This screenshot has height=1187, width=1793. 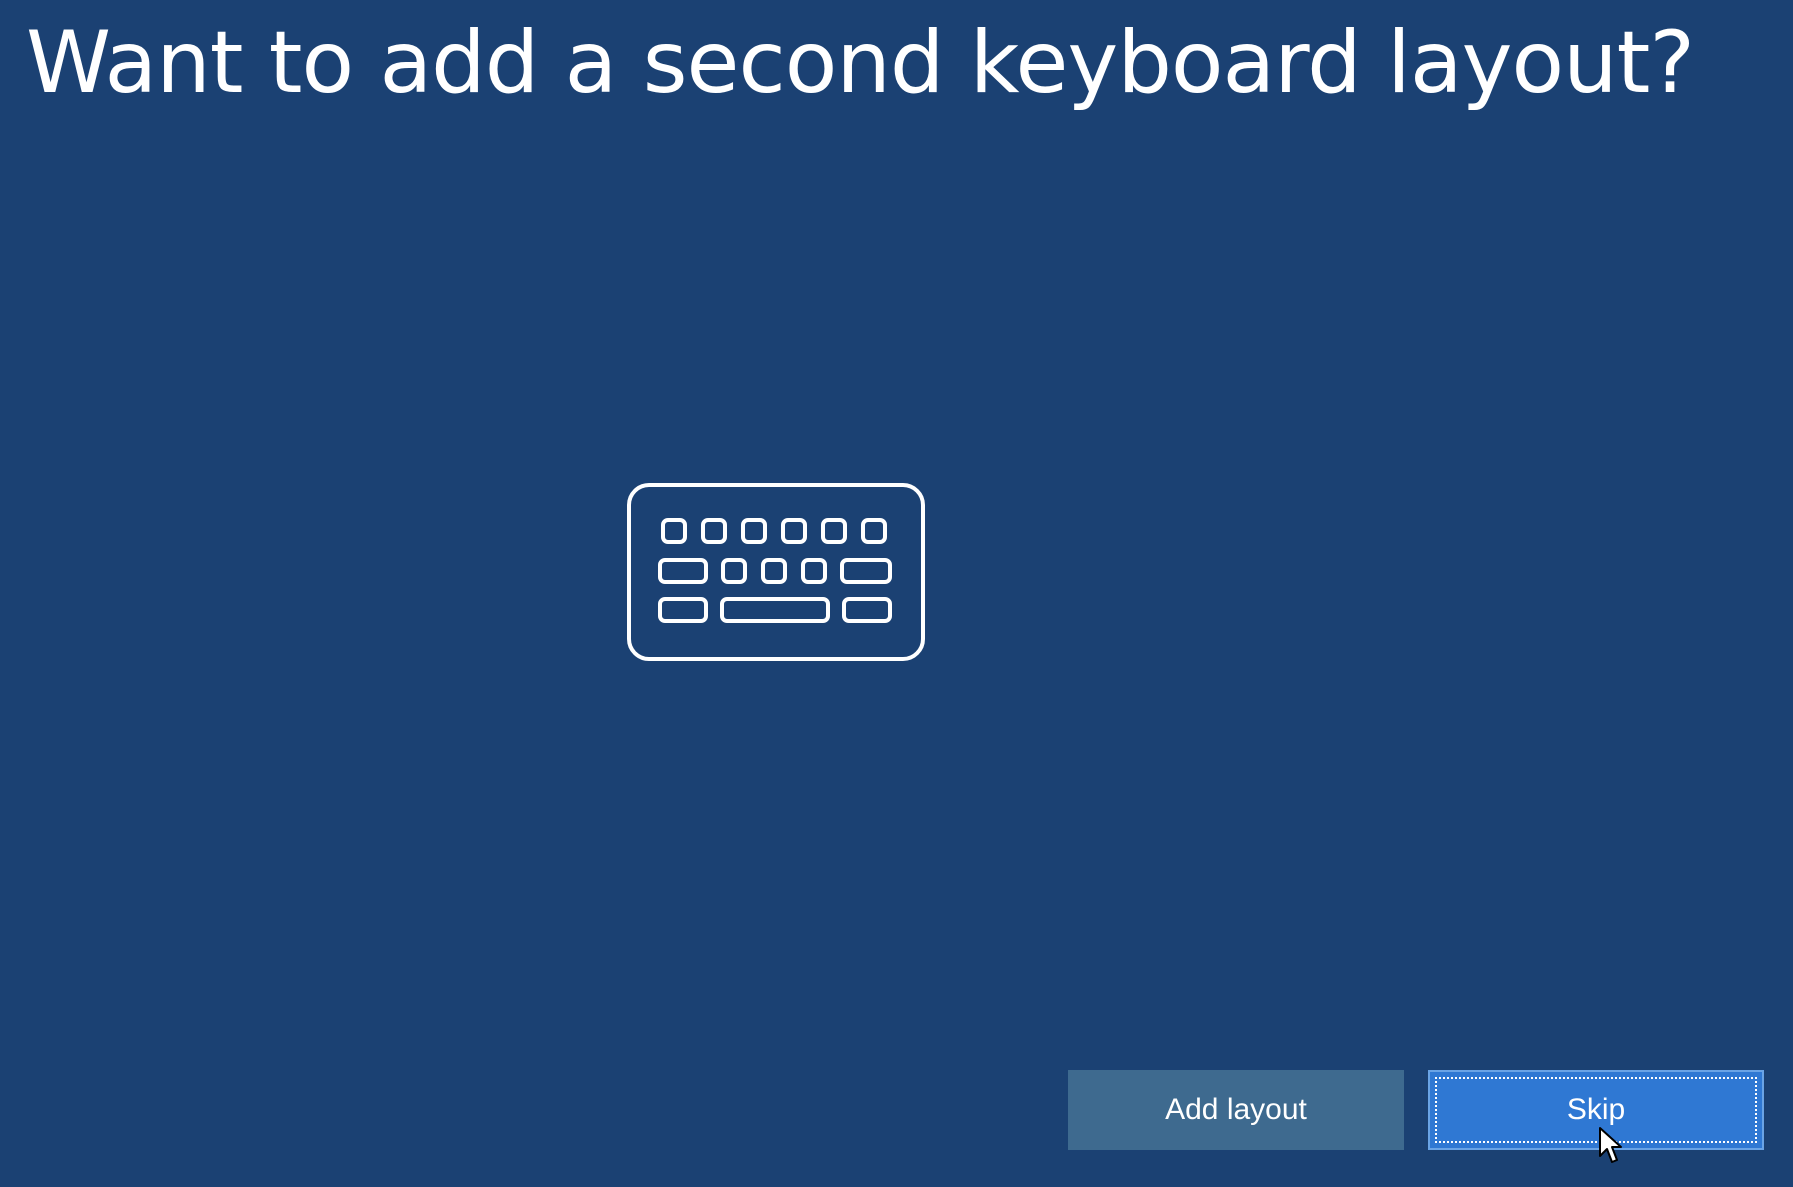 What do you see at coordinates (776, 572) in the screenshot?
I see `keyboard-icon` at bounding box center [776, 572].